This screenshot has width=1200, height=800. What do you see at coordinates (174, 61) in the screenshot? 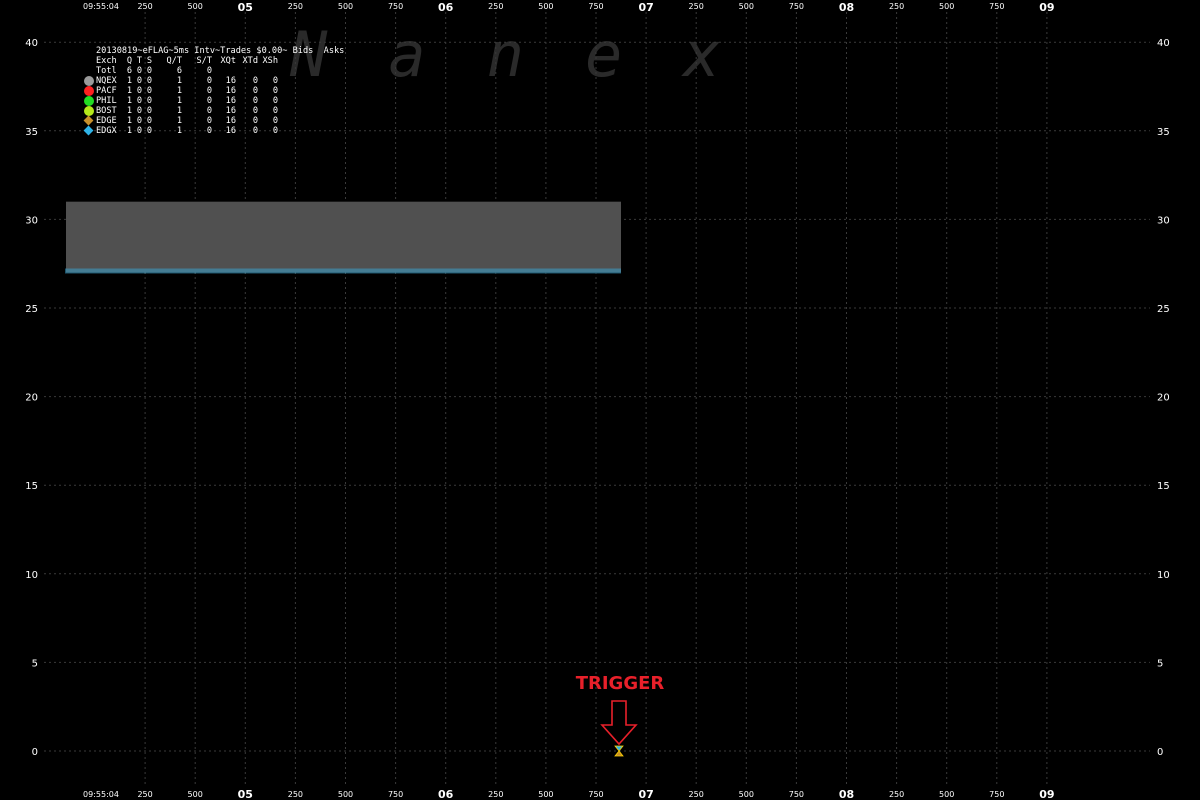
I see `legend-cell: Q/T` at bounding box center [174, 61].